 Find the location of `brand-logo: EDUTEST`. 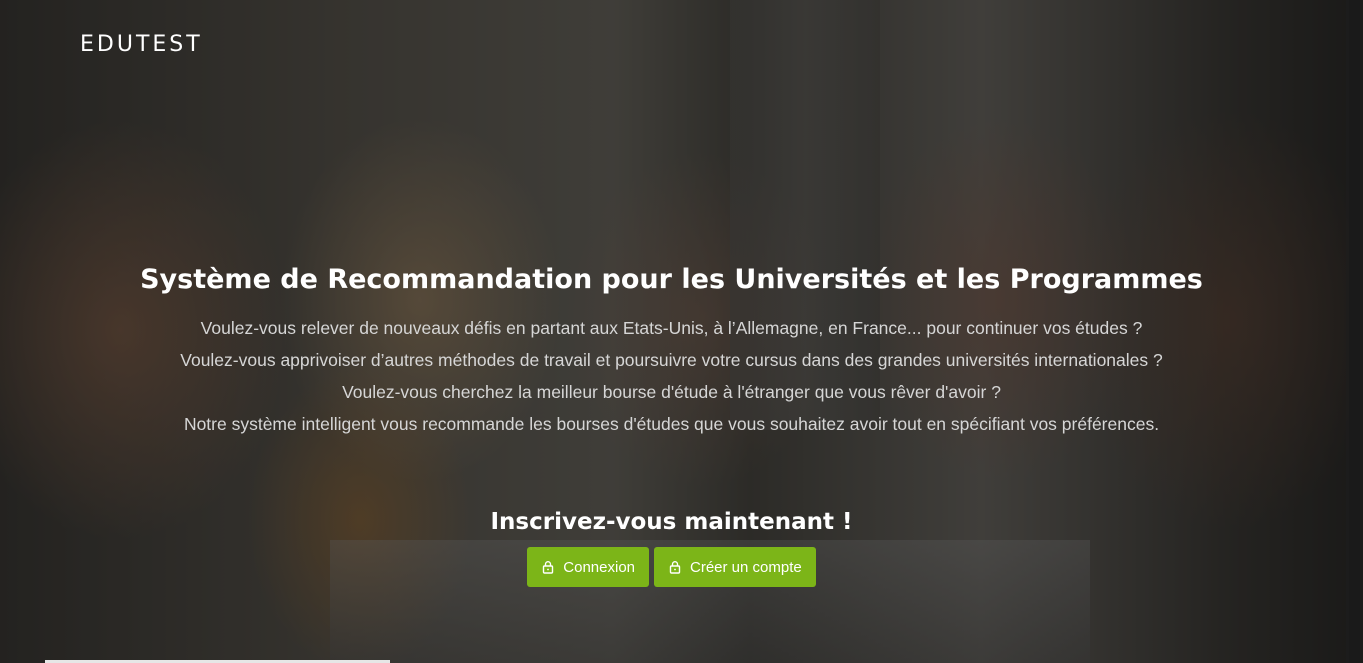

brand-logo: EDUTEST is located at coordinates (141, 44).